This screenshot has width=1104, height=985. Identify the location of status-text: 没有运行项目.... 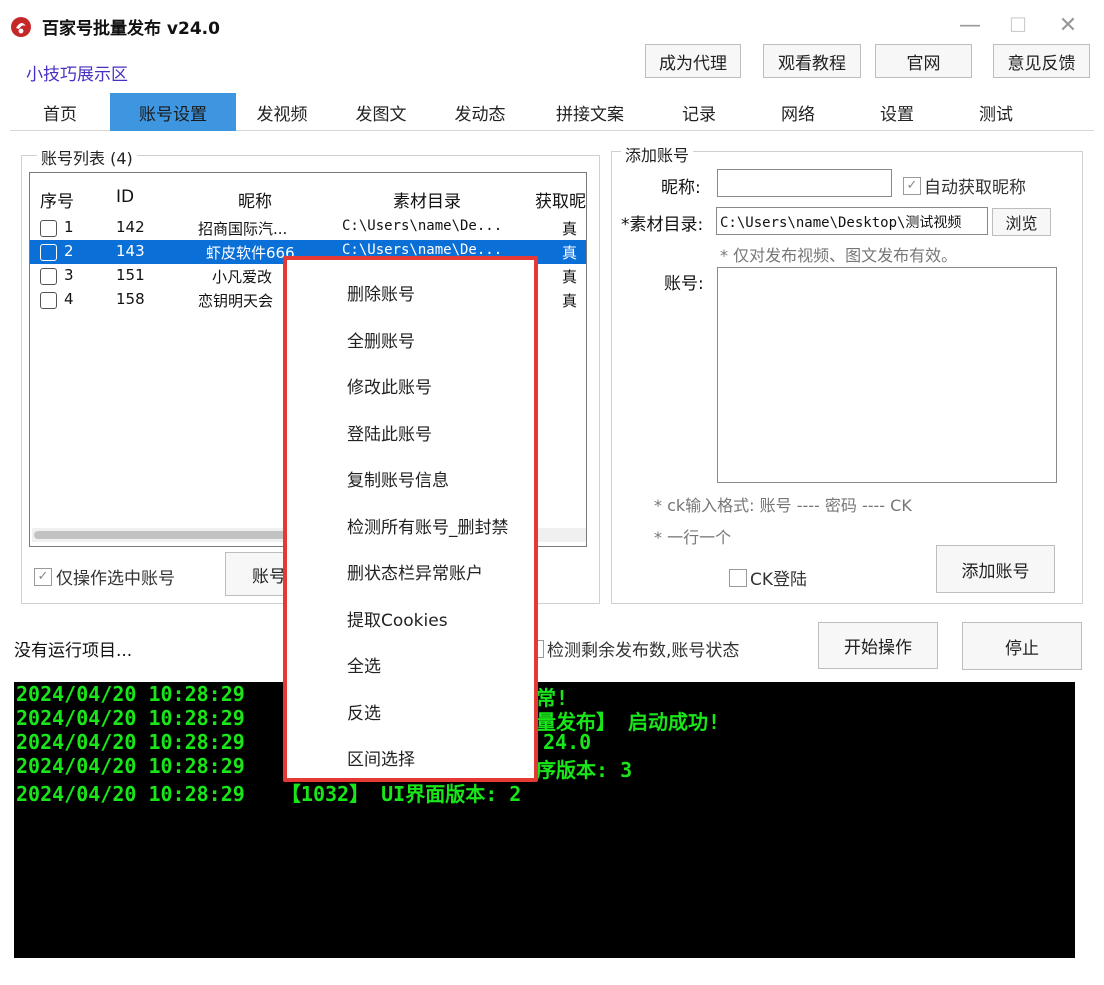
(73, 651).